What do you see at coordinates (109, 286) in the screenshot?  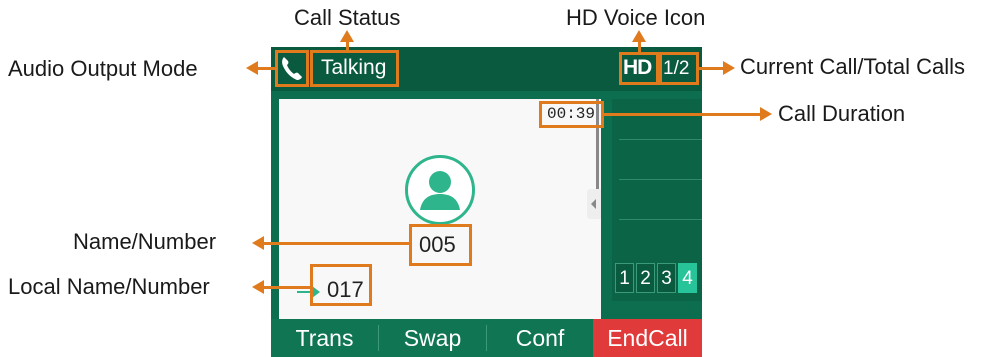 I see `local-name-number-callout: Local Name/Number` at bounding box center [109, 286].